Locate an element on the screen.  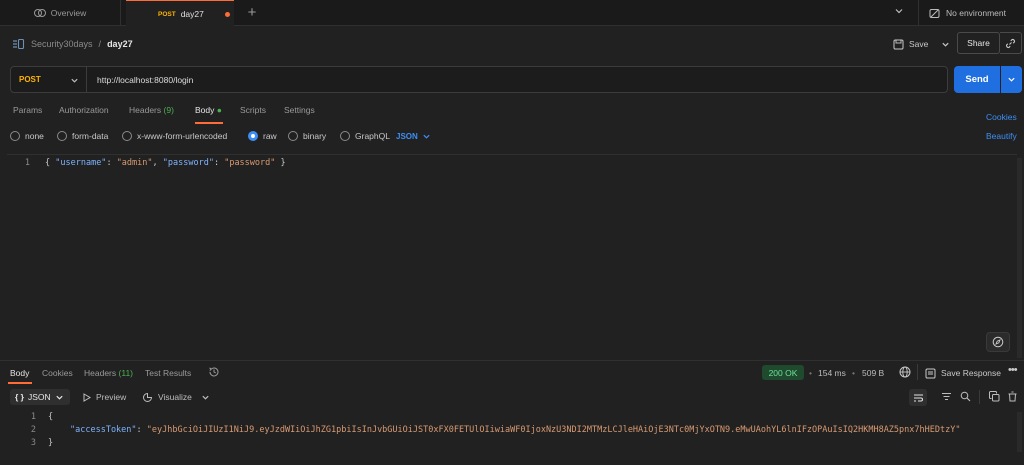
line-number: 2 is located at coordinates (33, 430).